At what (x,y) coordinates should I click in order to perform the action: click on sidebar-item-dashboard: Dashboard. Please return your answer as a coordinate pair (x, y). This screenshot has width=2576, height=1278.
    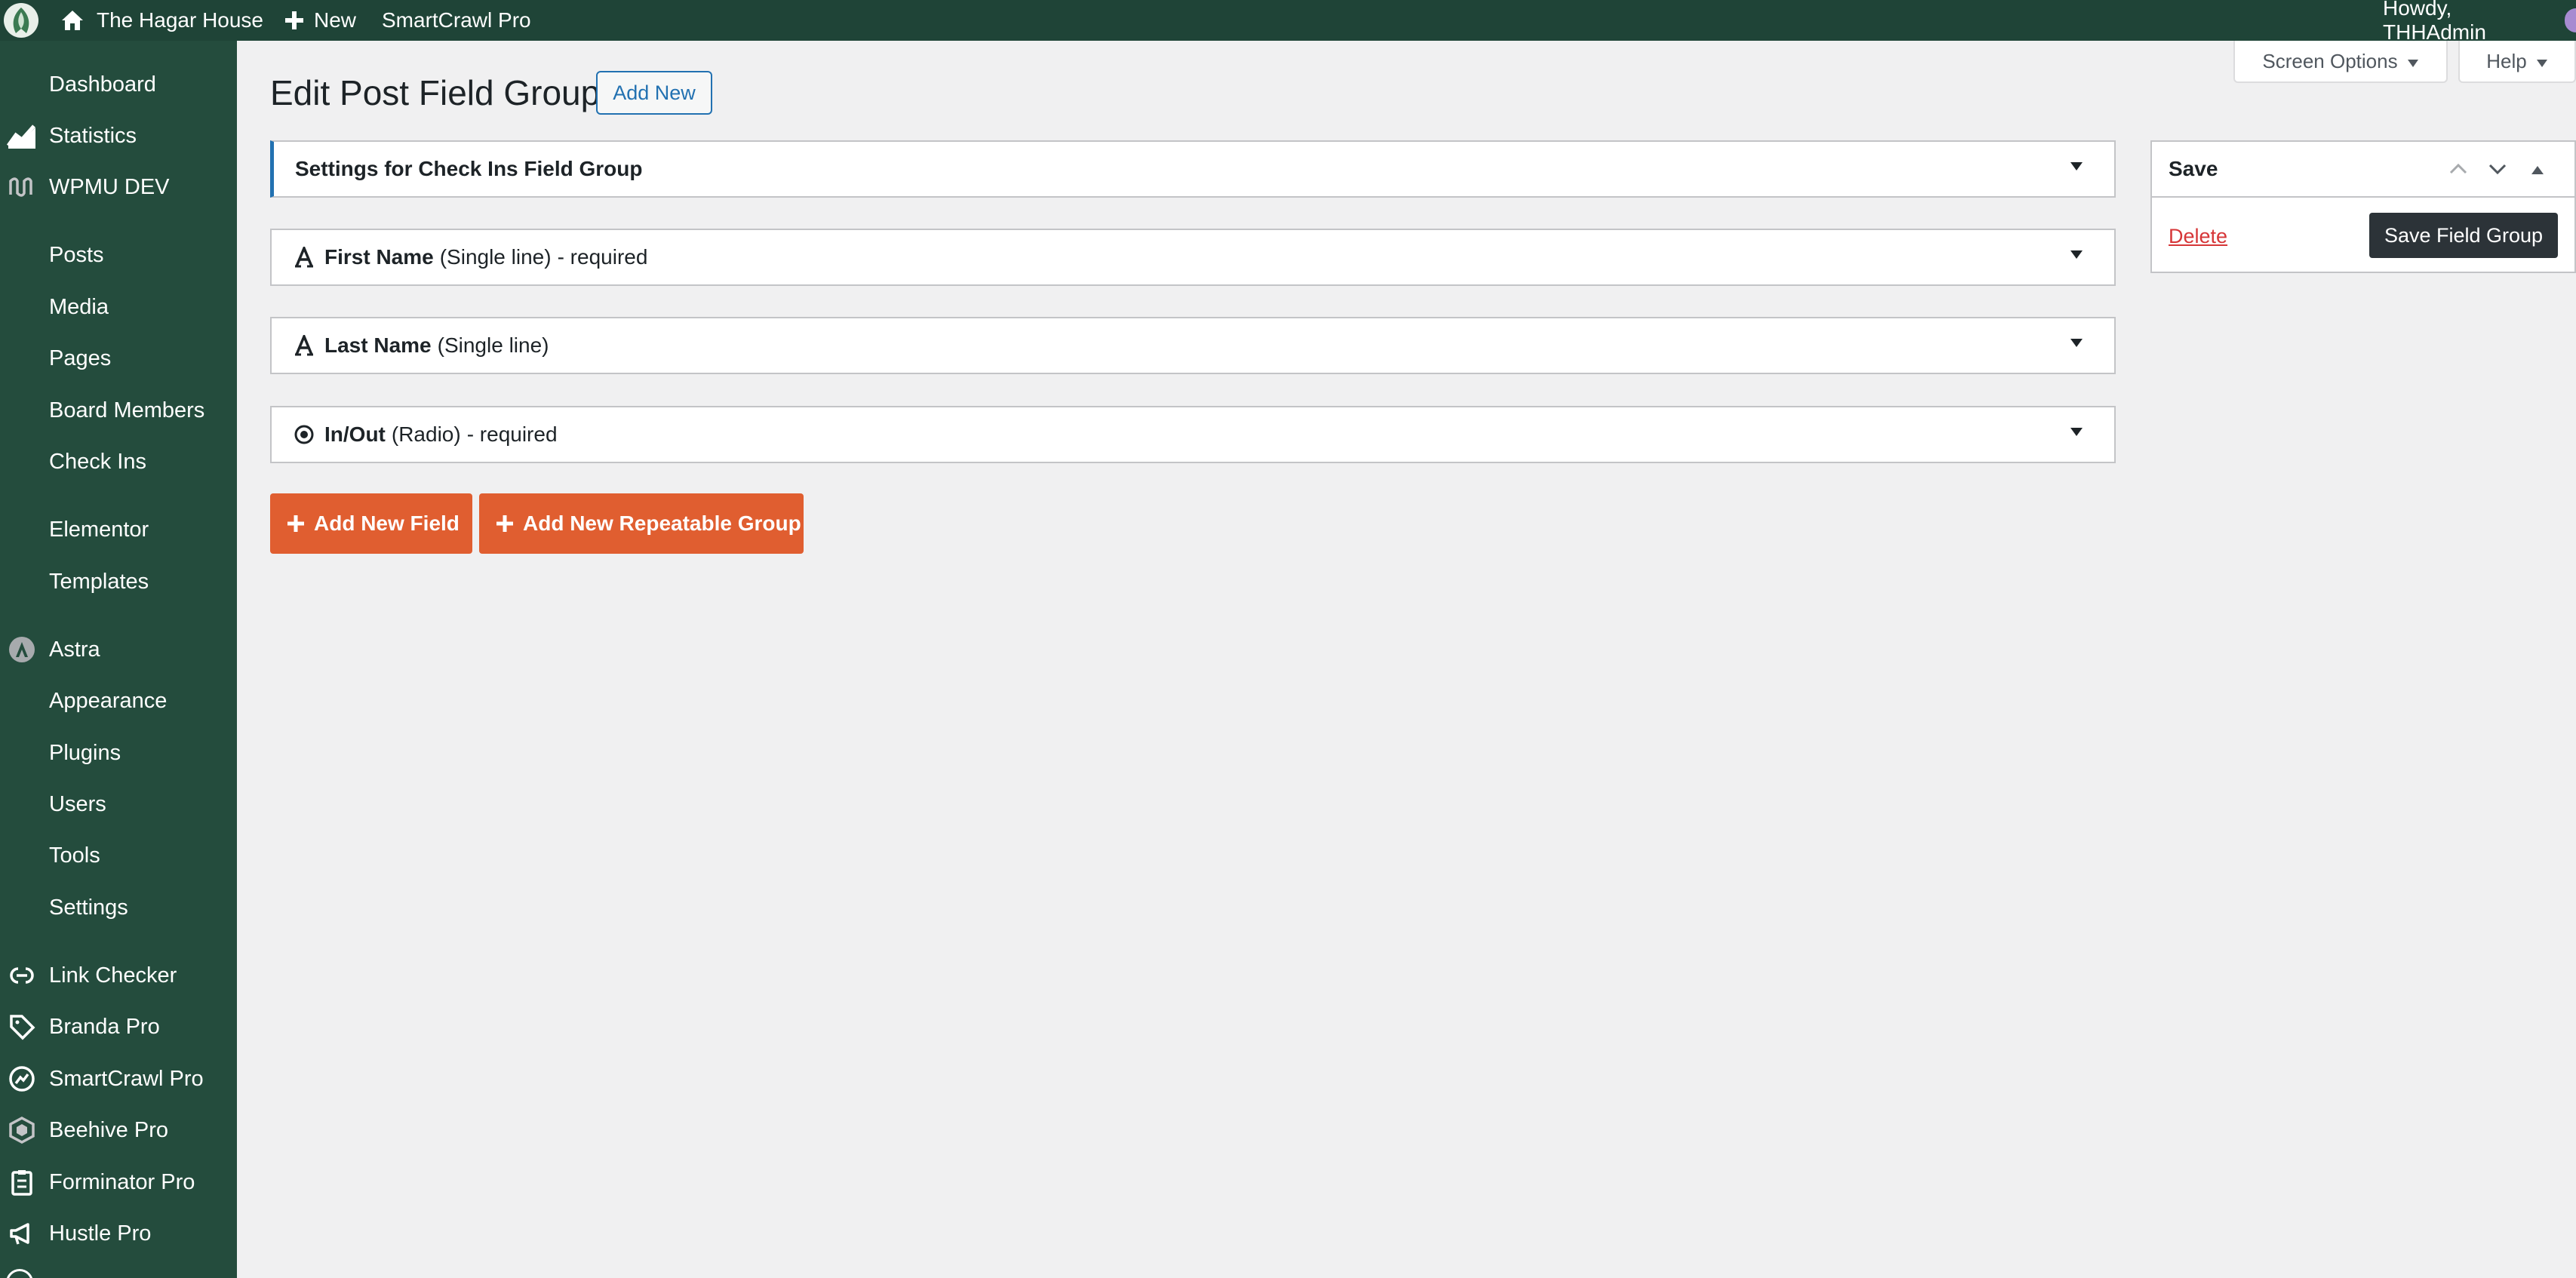
    Looking at the image, I should click on (118, 84).